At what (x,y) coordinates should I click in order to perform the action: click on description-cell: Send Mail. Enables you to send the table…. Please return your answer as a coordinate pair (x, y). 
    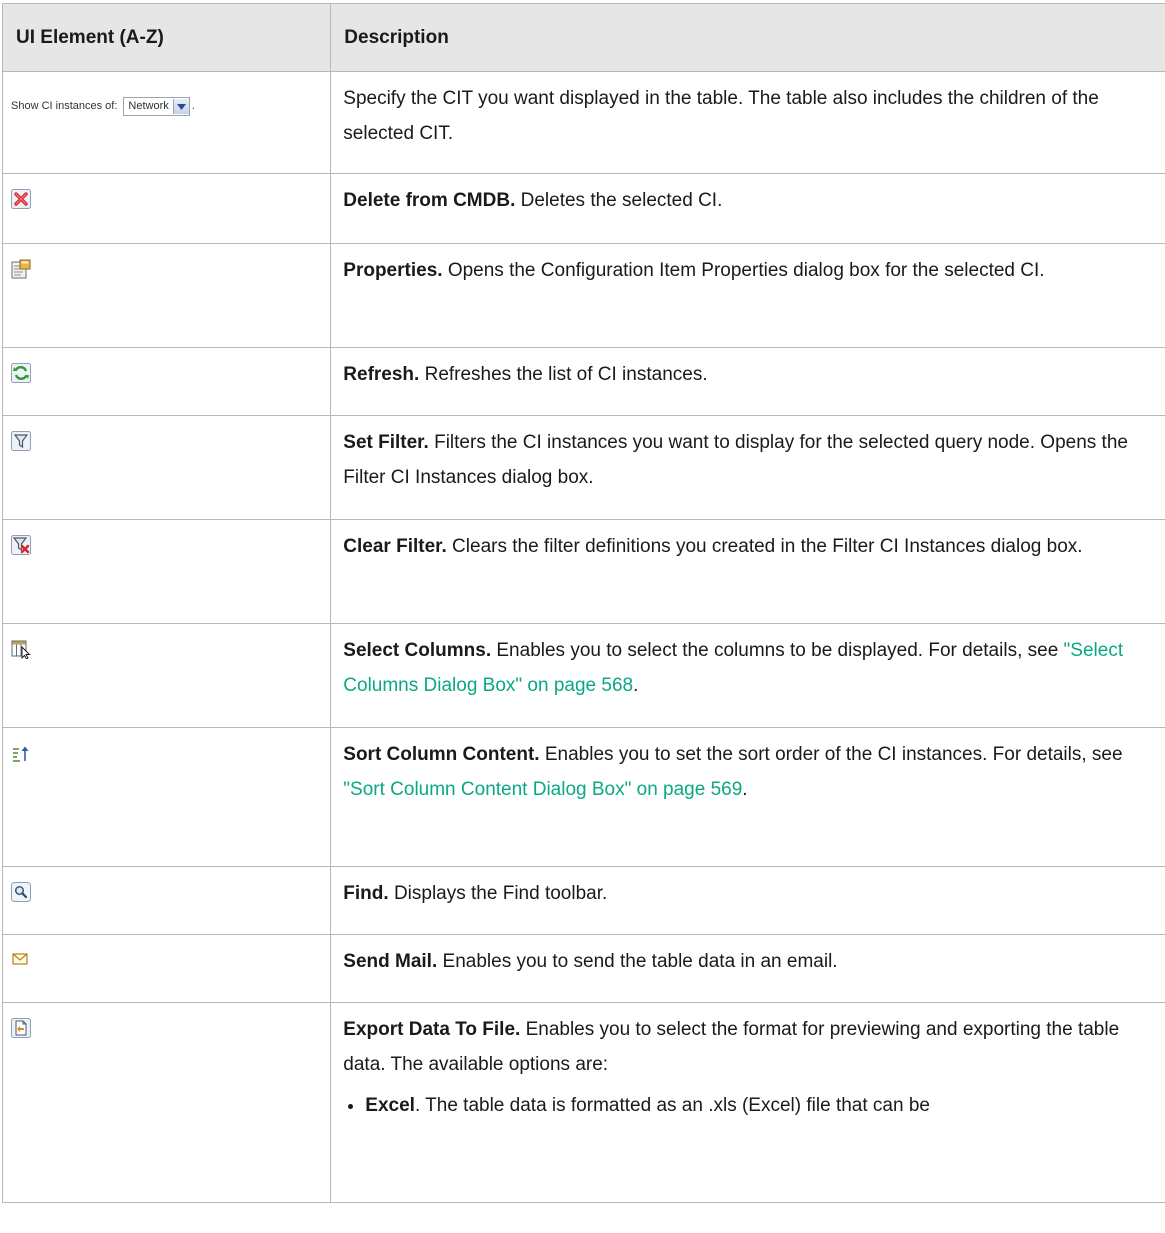
    Looking at the image, I should click on (748, 969).